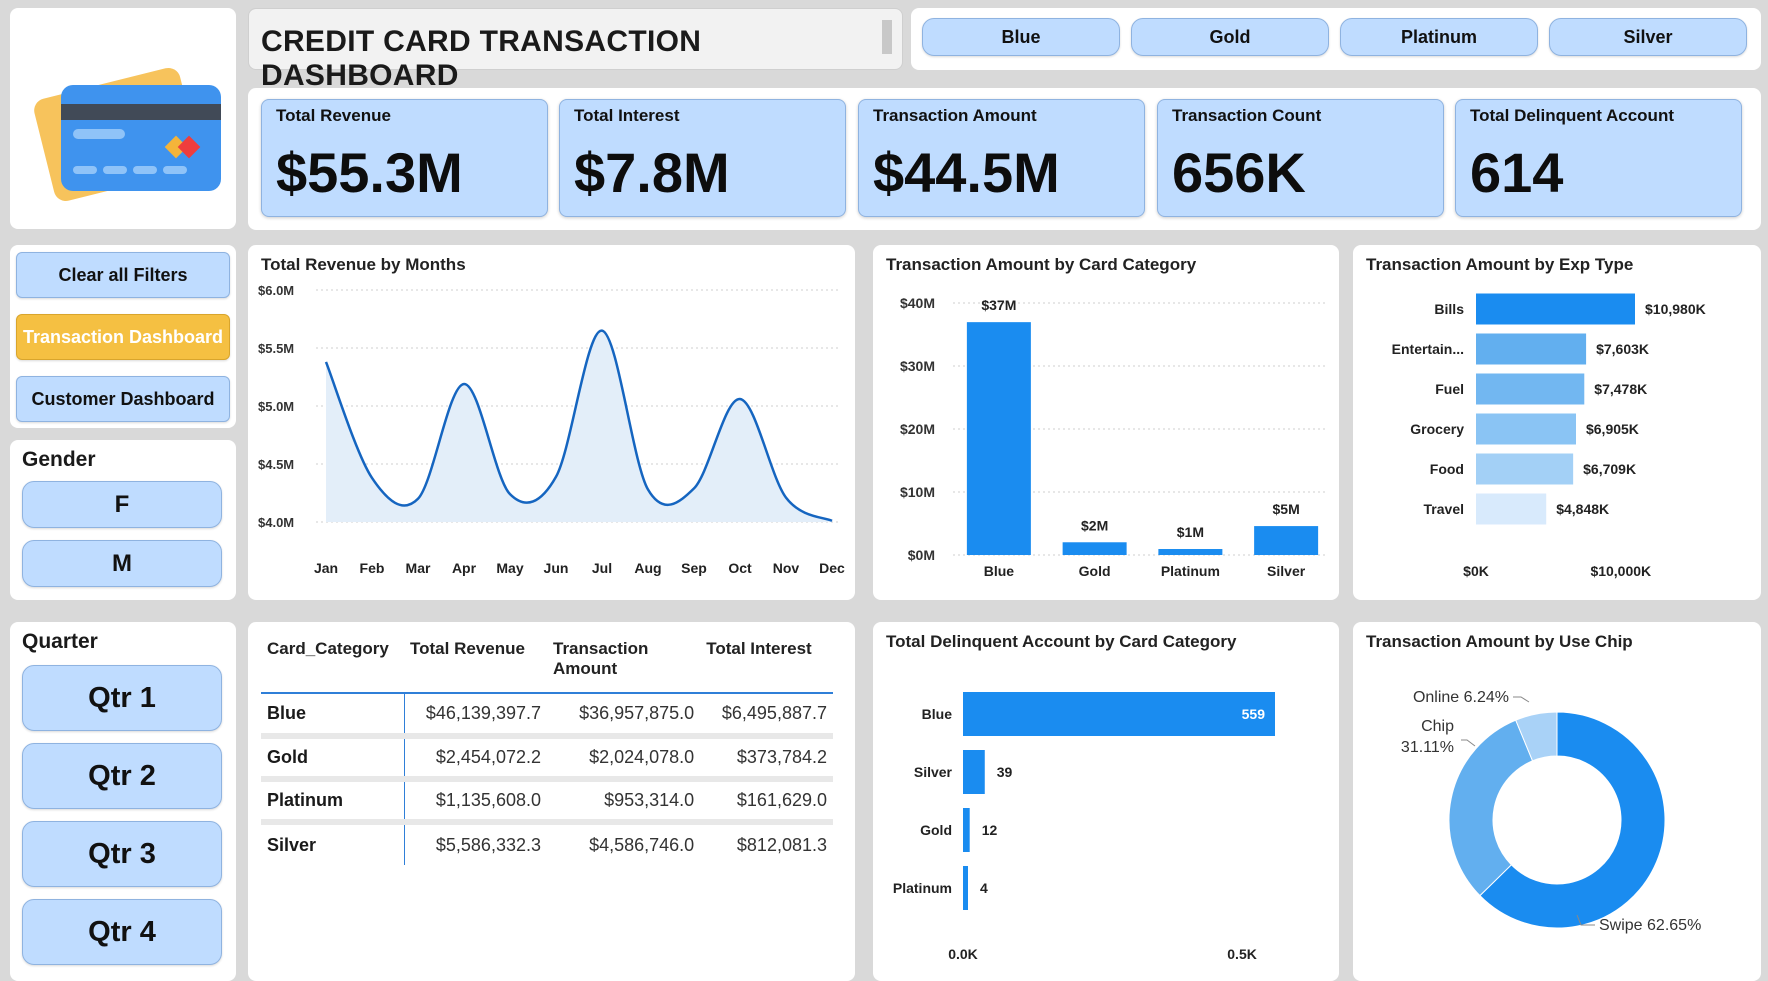 The width and height of the screenshot is (1768, 981). I want to click on quarter-q3-button: Qtr 3, so click(122, 854).